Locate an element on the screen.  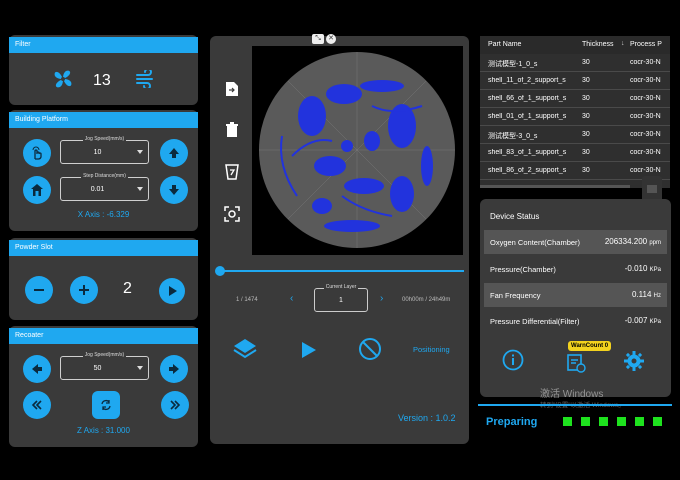
info-icon is located at coordinates (513, 360).